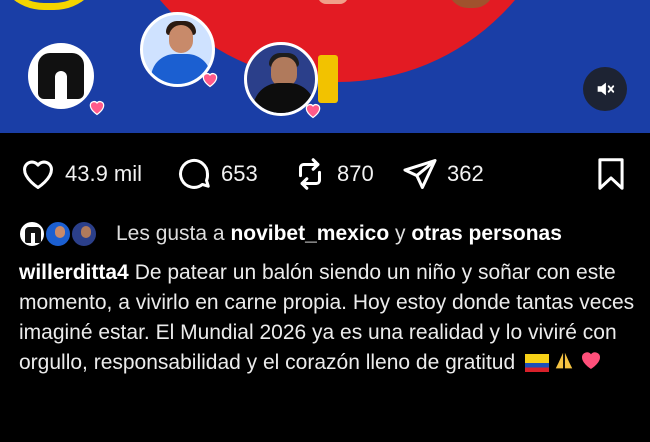 This screenshot has width=650, height=442. What do you see at coordinates (355, 173) in the screenshot?
I see `repost-count: 870` at bounding box center [355, 173].